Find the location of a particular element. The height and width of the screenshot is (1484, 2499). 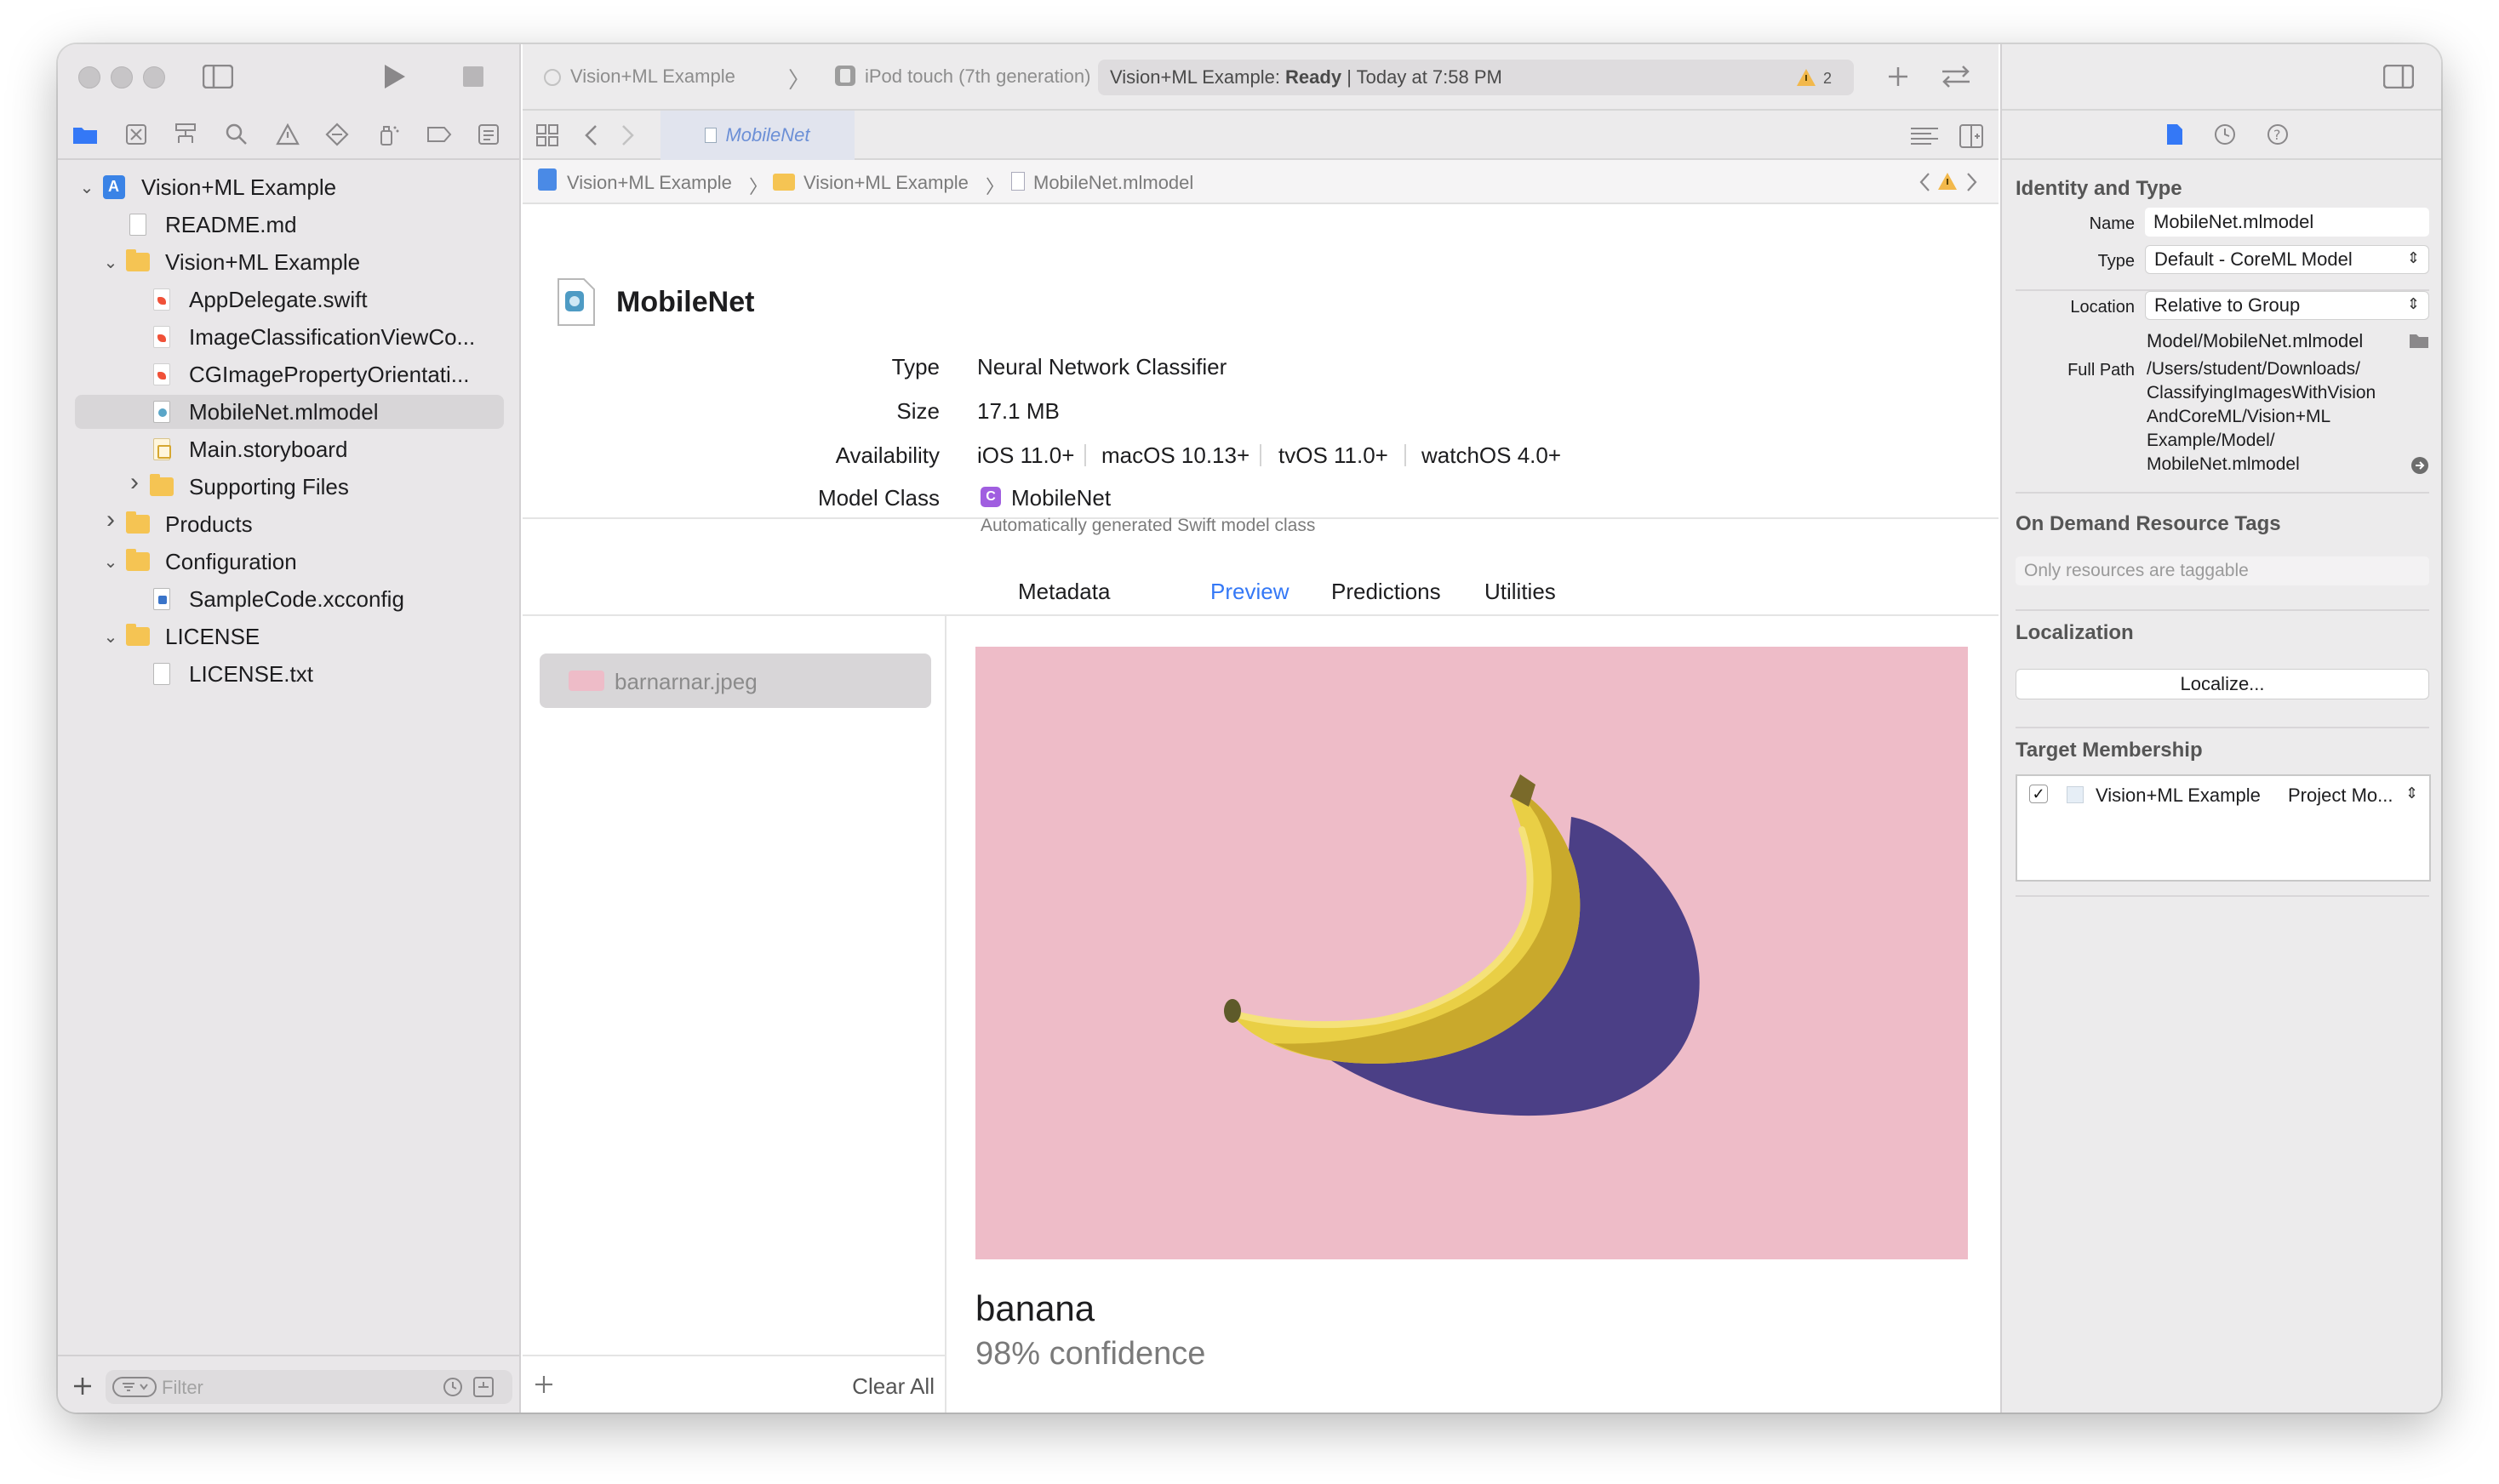

source-control-tab is located at coordinates (136, 134).